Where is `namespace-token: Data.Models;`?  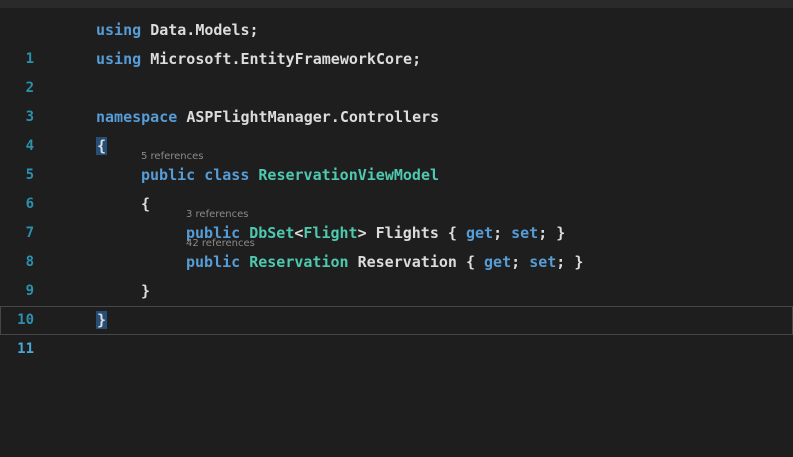
namespace-token: Data.Models; is located at coordinates (204, 30).